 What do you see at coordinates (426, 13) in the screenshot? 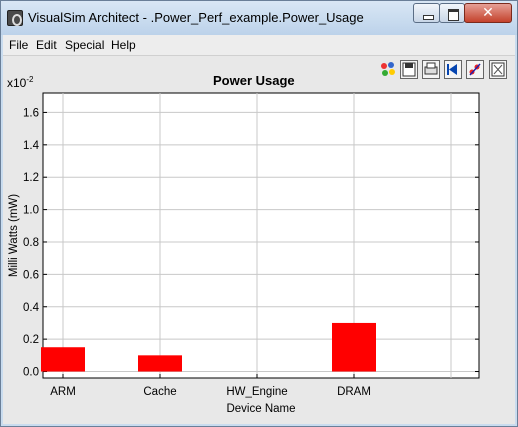
I see `minimize-button` at bounding box center [426, 13].